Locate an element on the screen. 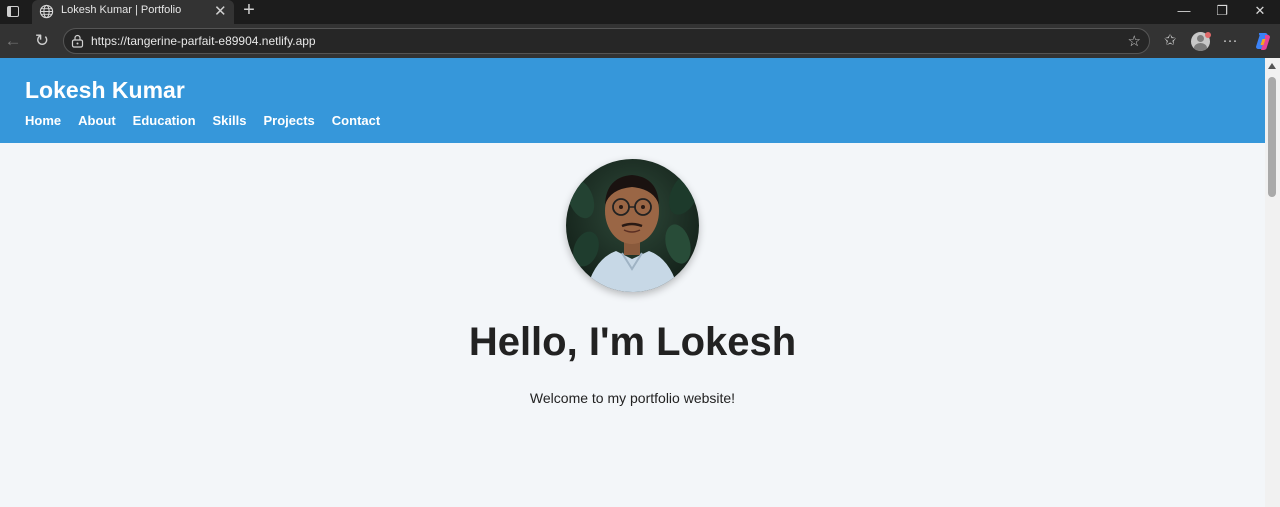  back-icon: ← is located at coordinates (13, 41).